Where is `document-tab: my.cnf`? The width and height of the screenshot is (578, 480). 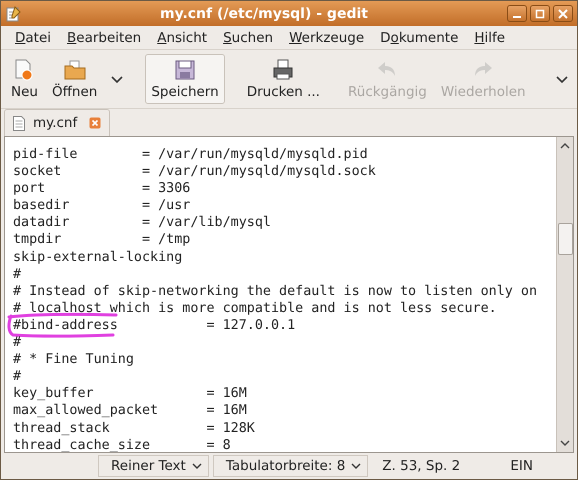
document-tab: my.cnf is located at coordinates (57, 122).